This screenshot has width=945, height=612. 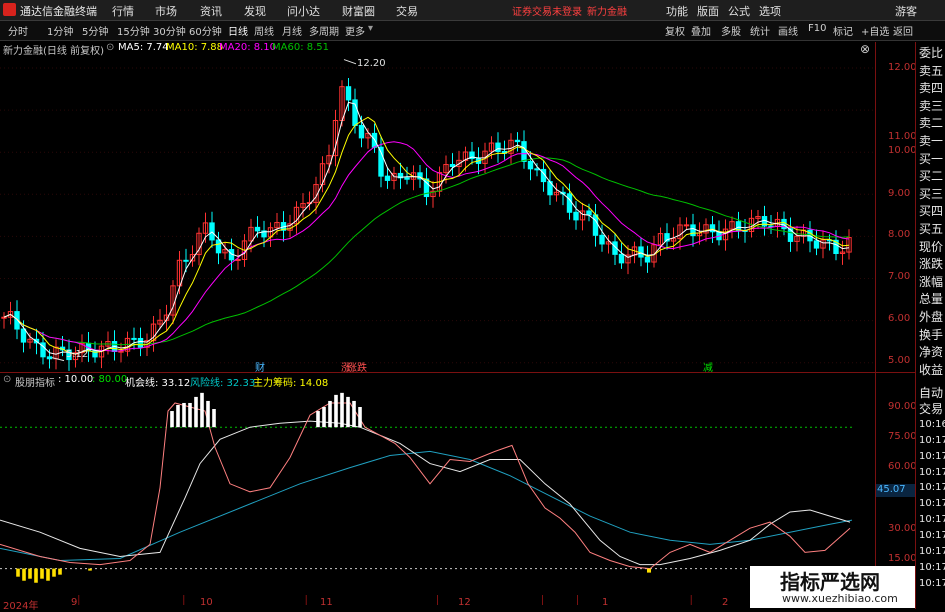 What do you see at coordinates (931, 334) in the screenshot?
I see `panel-item: 换手` at bounding box center [931, 334].